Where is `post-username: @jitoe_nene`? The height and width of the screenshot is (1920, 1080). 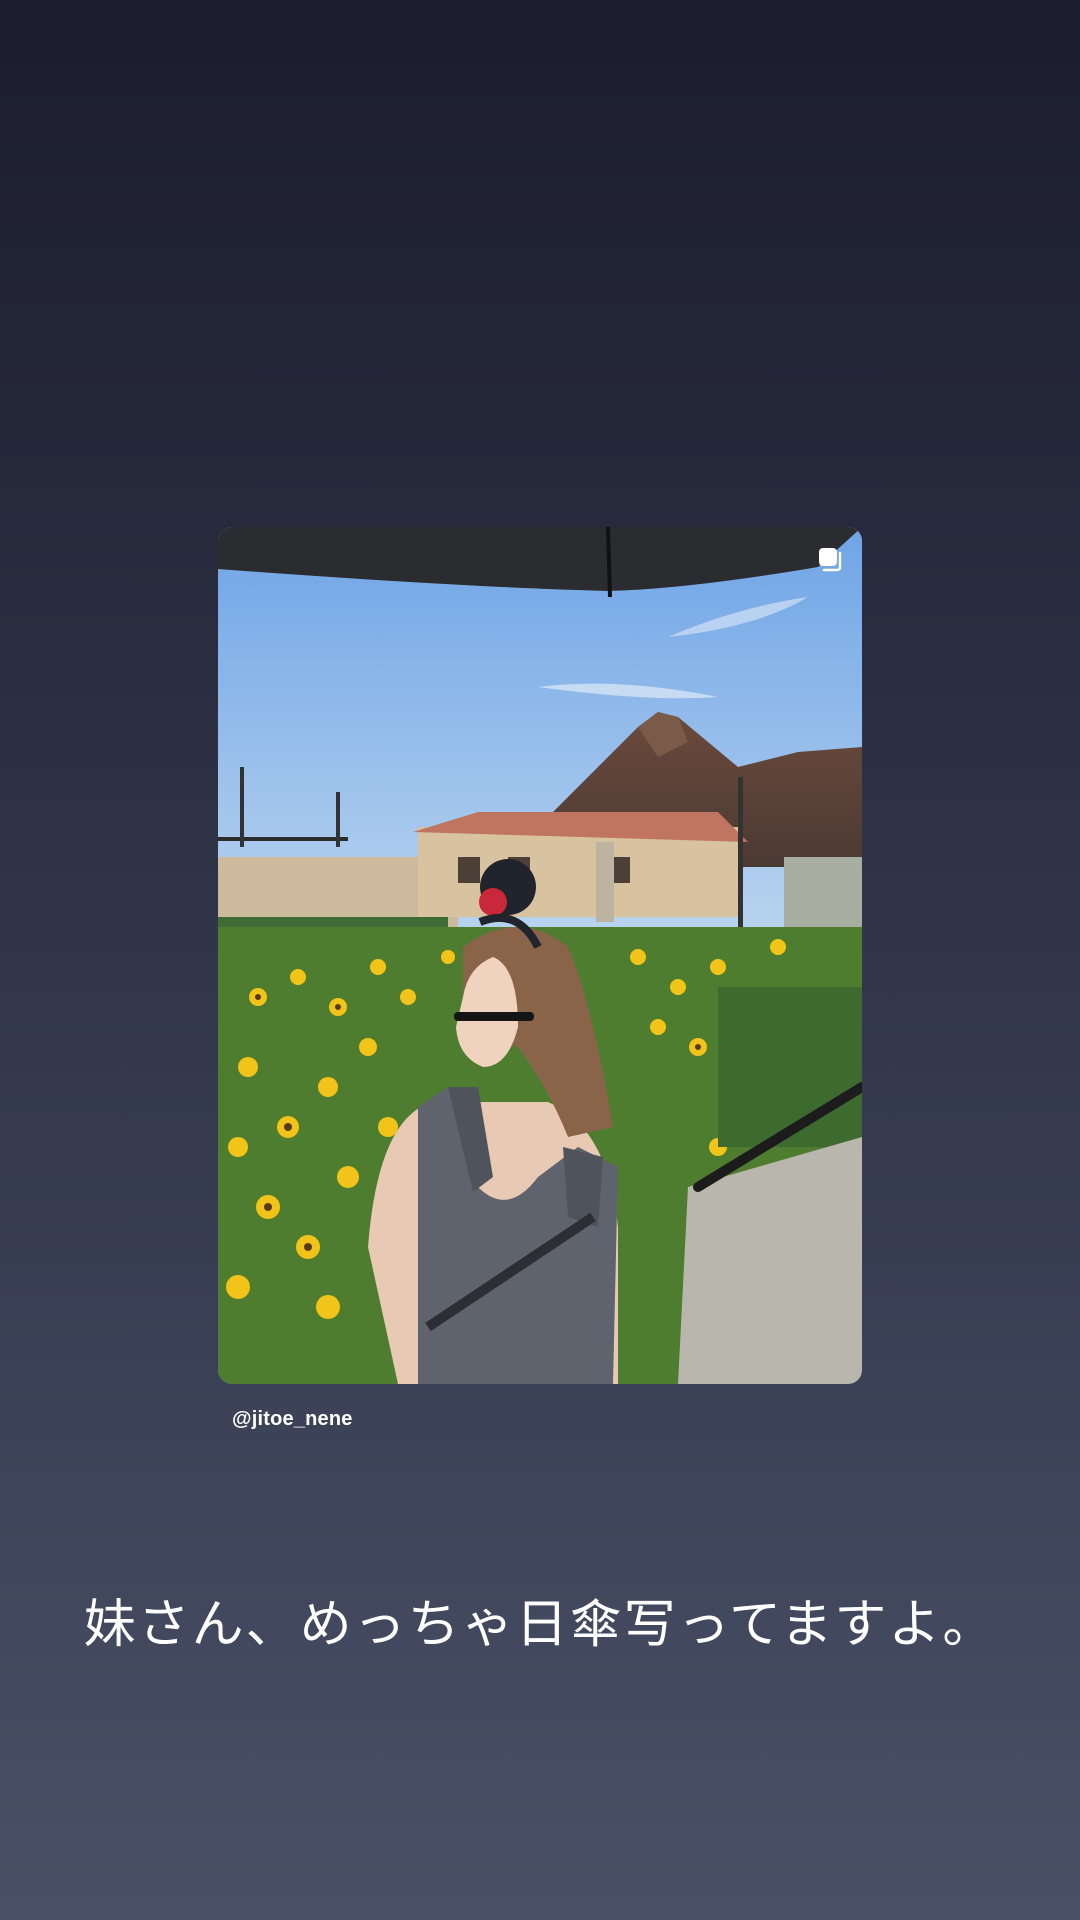
post-username: @jitoe_nene is located at coordinates (292, 1419).